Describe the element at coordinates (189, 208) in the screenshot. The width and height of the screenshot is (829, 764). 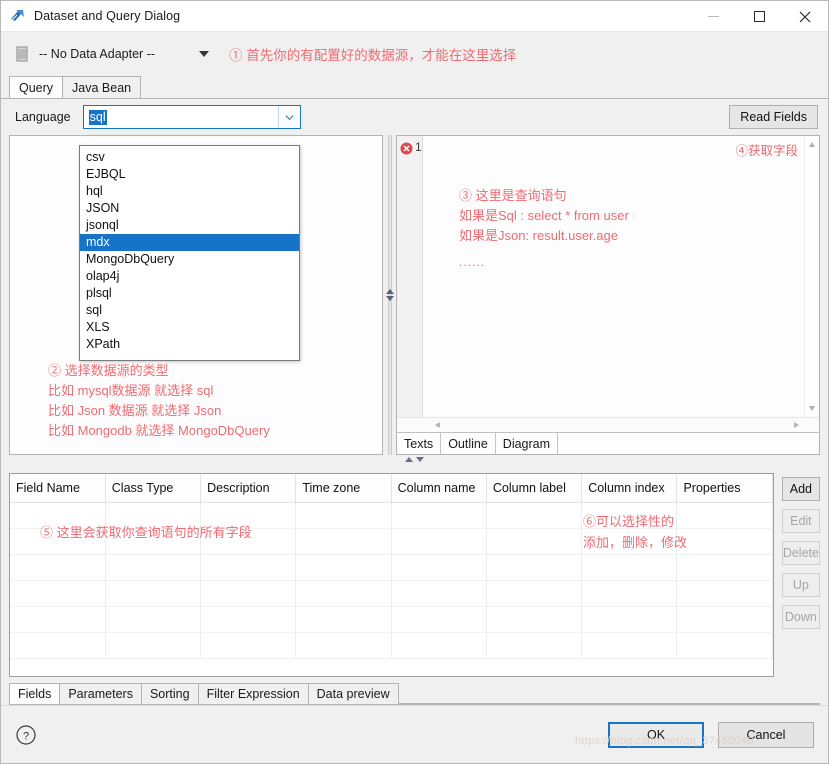
I see `dropdown-option-json: JSON` at that location.